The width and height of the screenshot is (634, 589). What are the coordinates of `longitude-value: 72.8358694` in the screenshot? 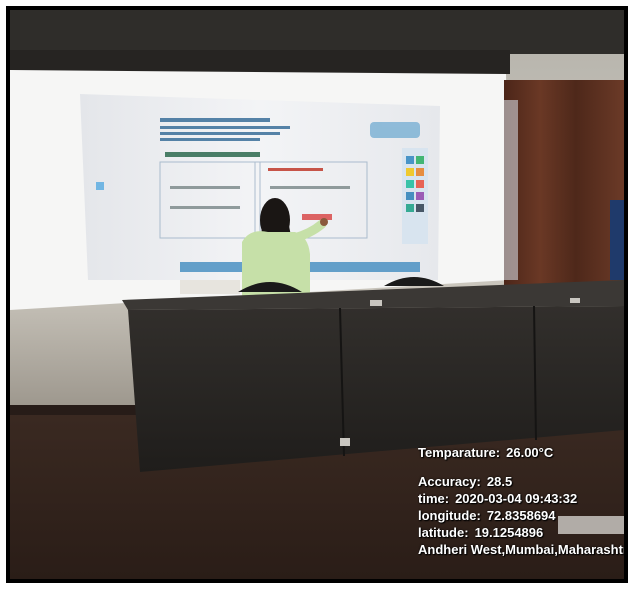 It's located at (521, 515).